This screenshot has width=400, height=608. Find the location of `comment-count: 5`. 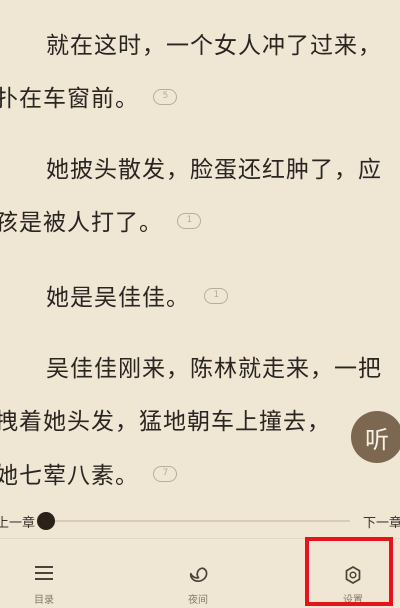

comment-count: 5 is located at coordinates (165, 96).